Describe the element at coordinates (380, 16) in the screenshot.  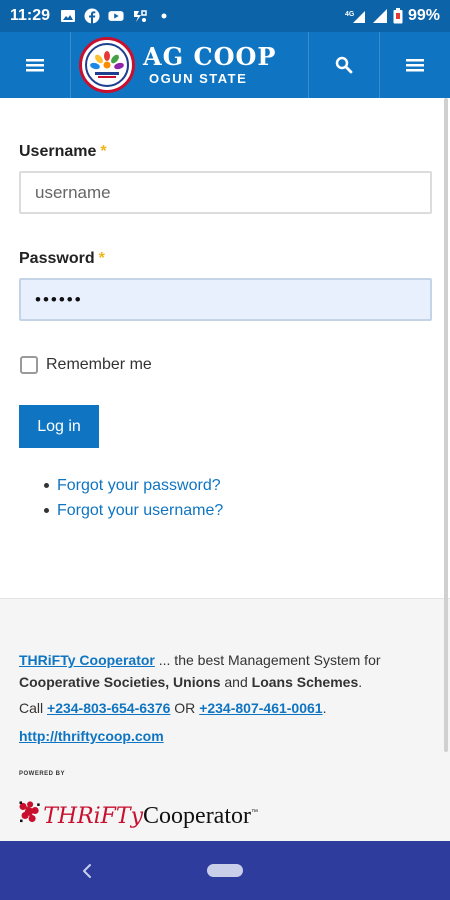
I see `signal-icon` at that location.